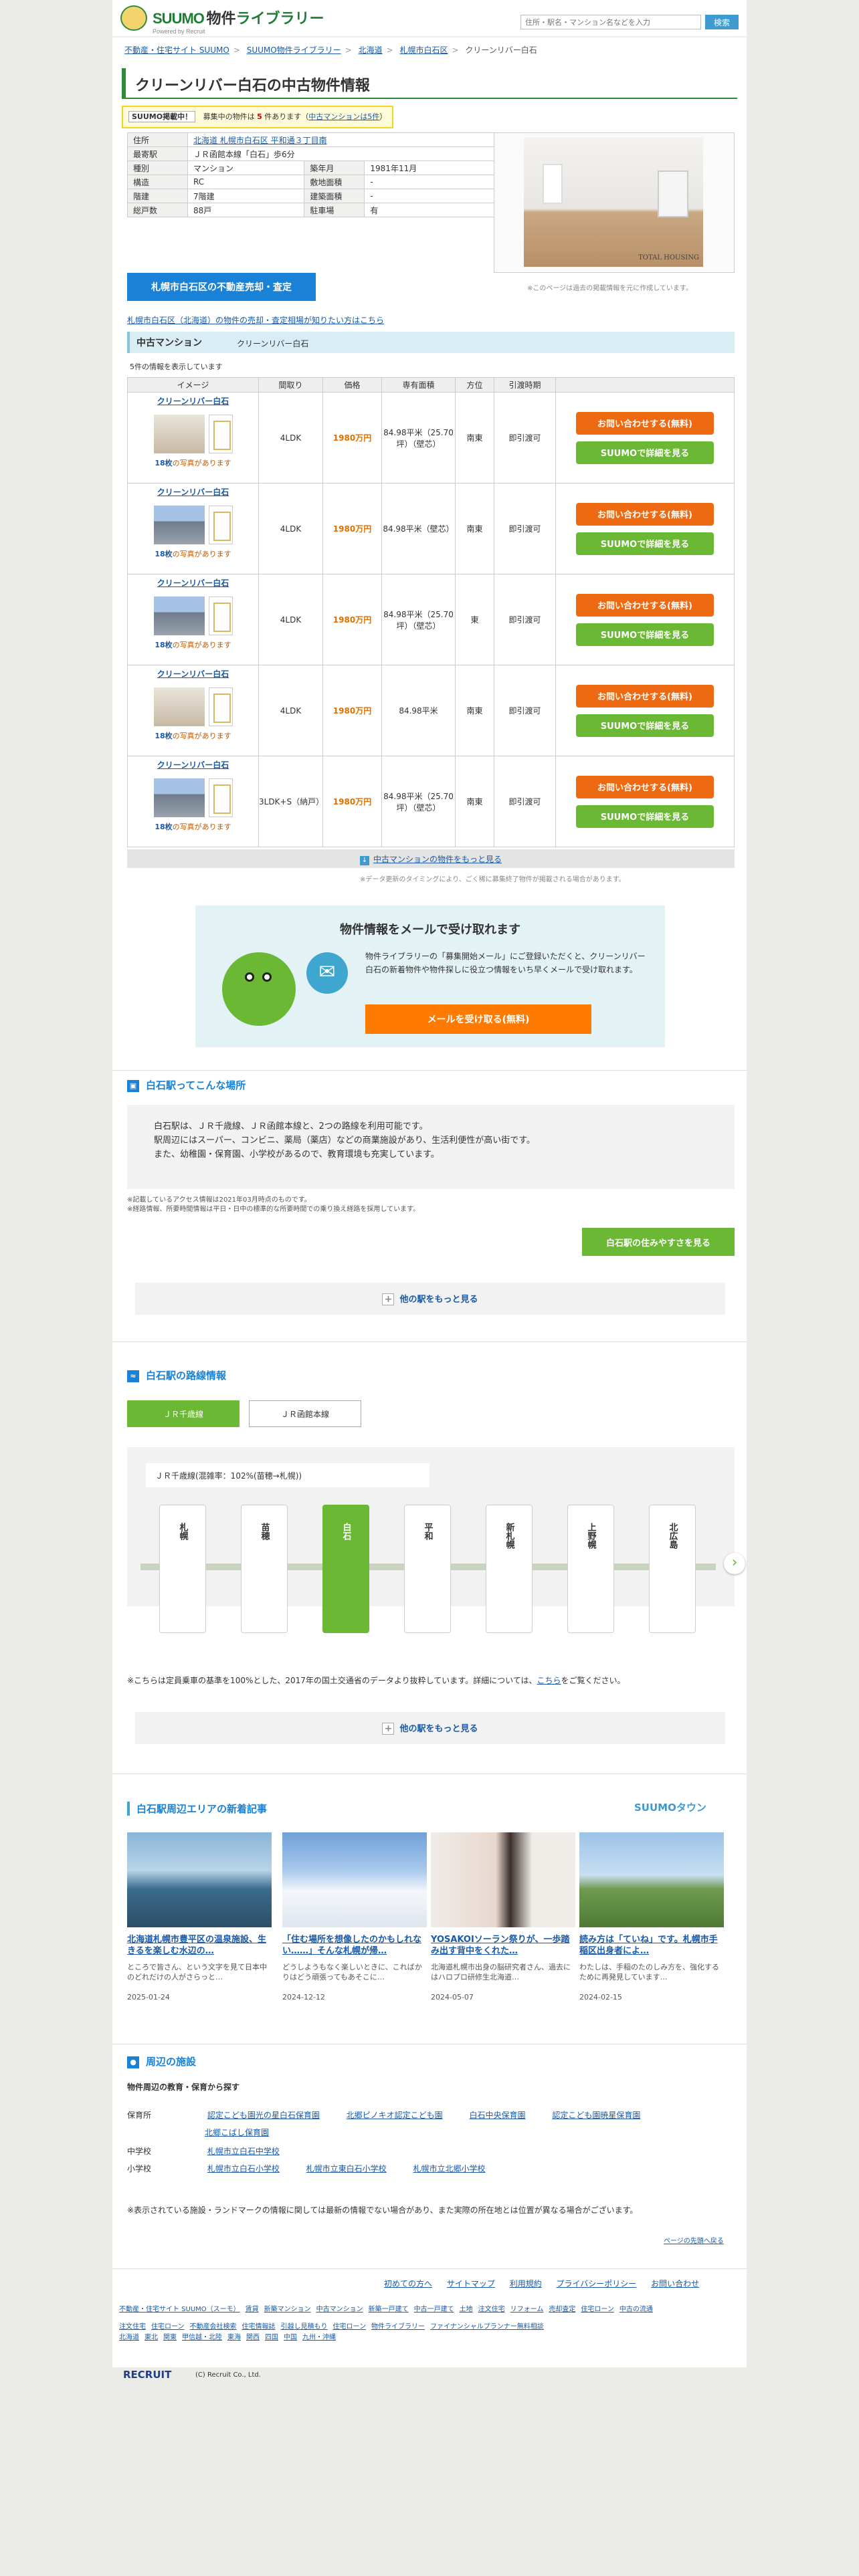 This screenshot has height=2576, width=859. What do you see at coordinates (259, 2327) in the screenshot?
I see `footer-link: 住宅情報誌` at bounding box center [259, 2327].